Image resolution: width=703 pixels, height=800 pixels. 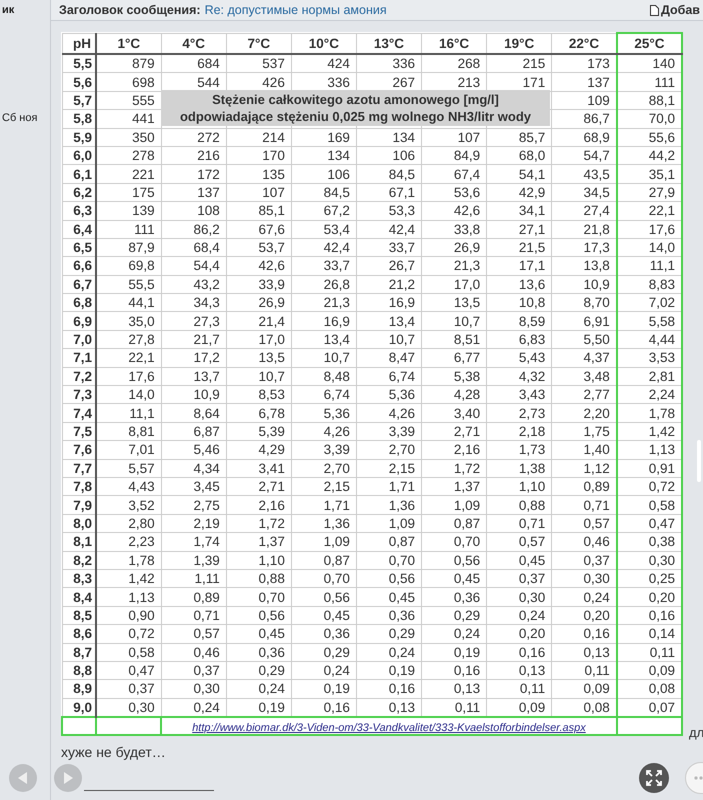 What do you see at coordinates (649, 174) in the screenshot?
I see `table-cell: 35,1` at bounding box center [649, 174].